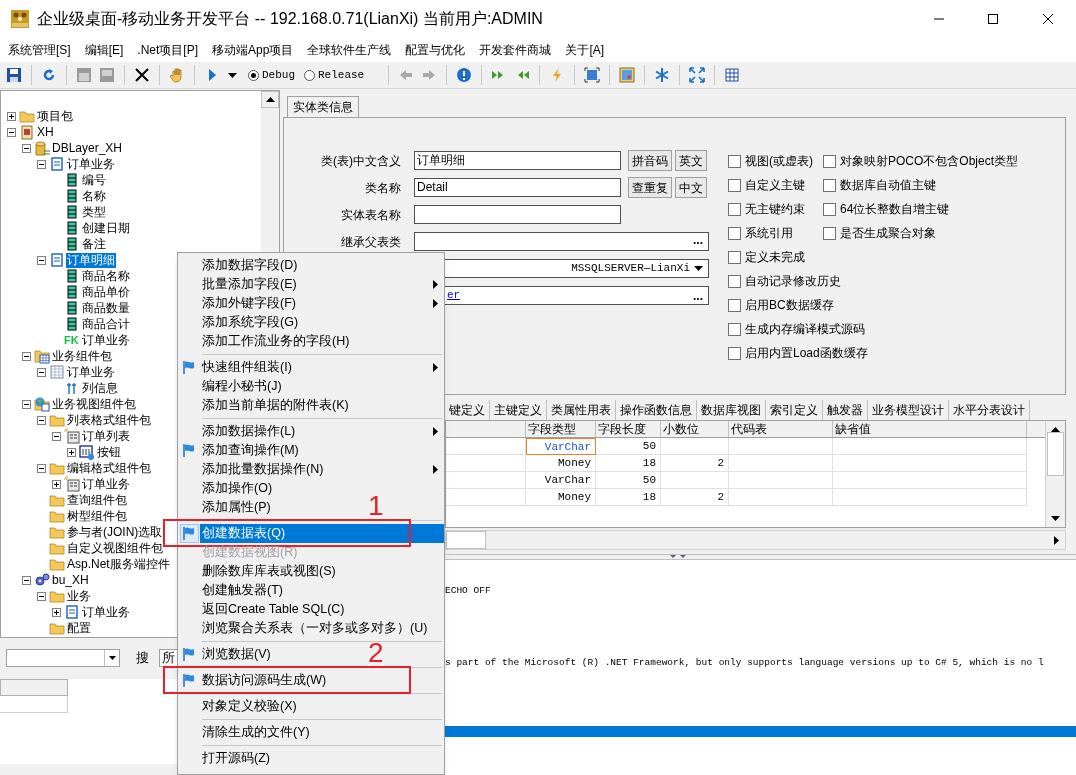 This screenshot has width=1076, height=775. What do you see at coordinates (70, 580) in the screenshot?
I see `tree-item: bu_XH` at bounding box center [70, 580].